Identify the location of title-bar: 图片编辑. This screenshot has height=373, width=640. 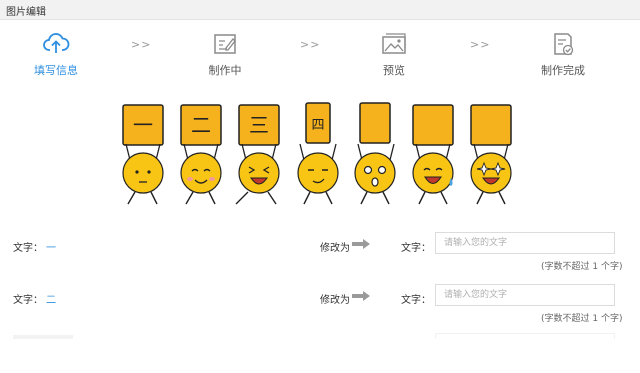
(320, 10).